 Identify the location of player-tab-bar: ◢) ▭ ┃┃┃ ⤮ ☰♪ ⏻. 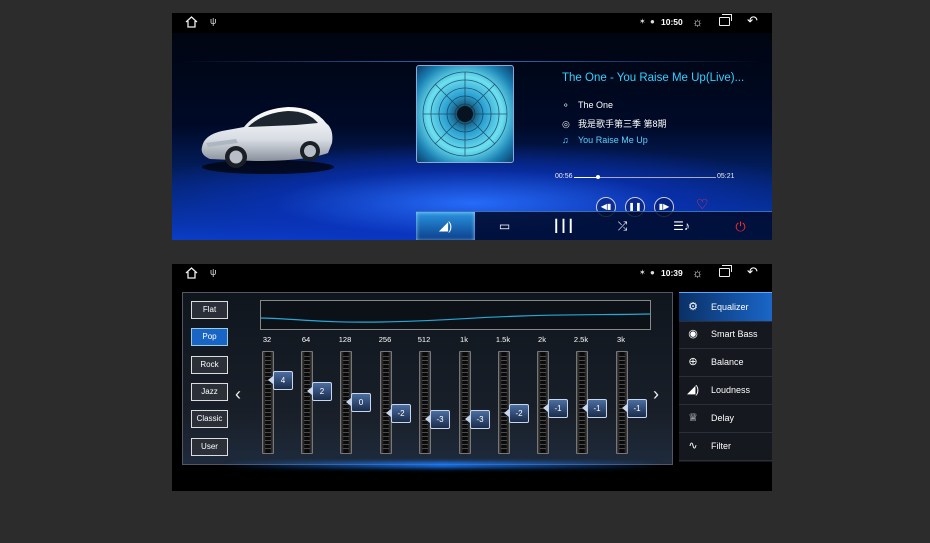
(594, 225).